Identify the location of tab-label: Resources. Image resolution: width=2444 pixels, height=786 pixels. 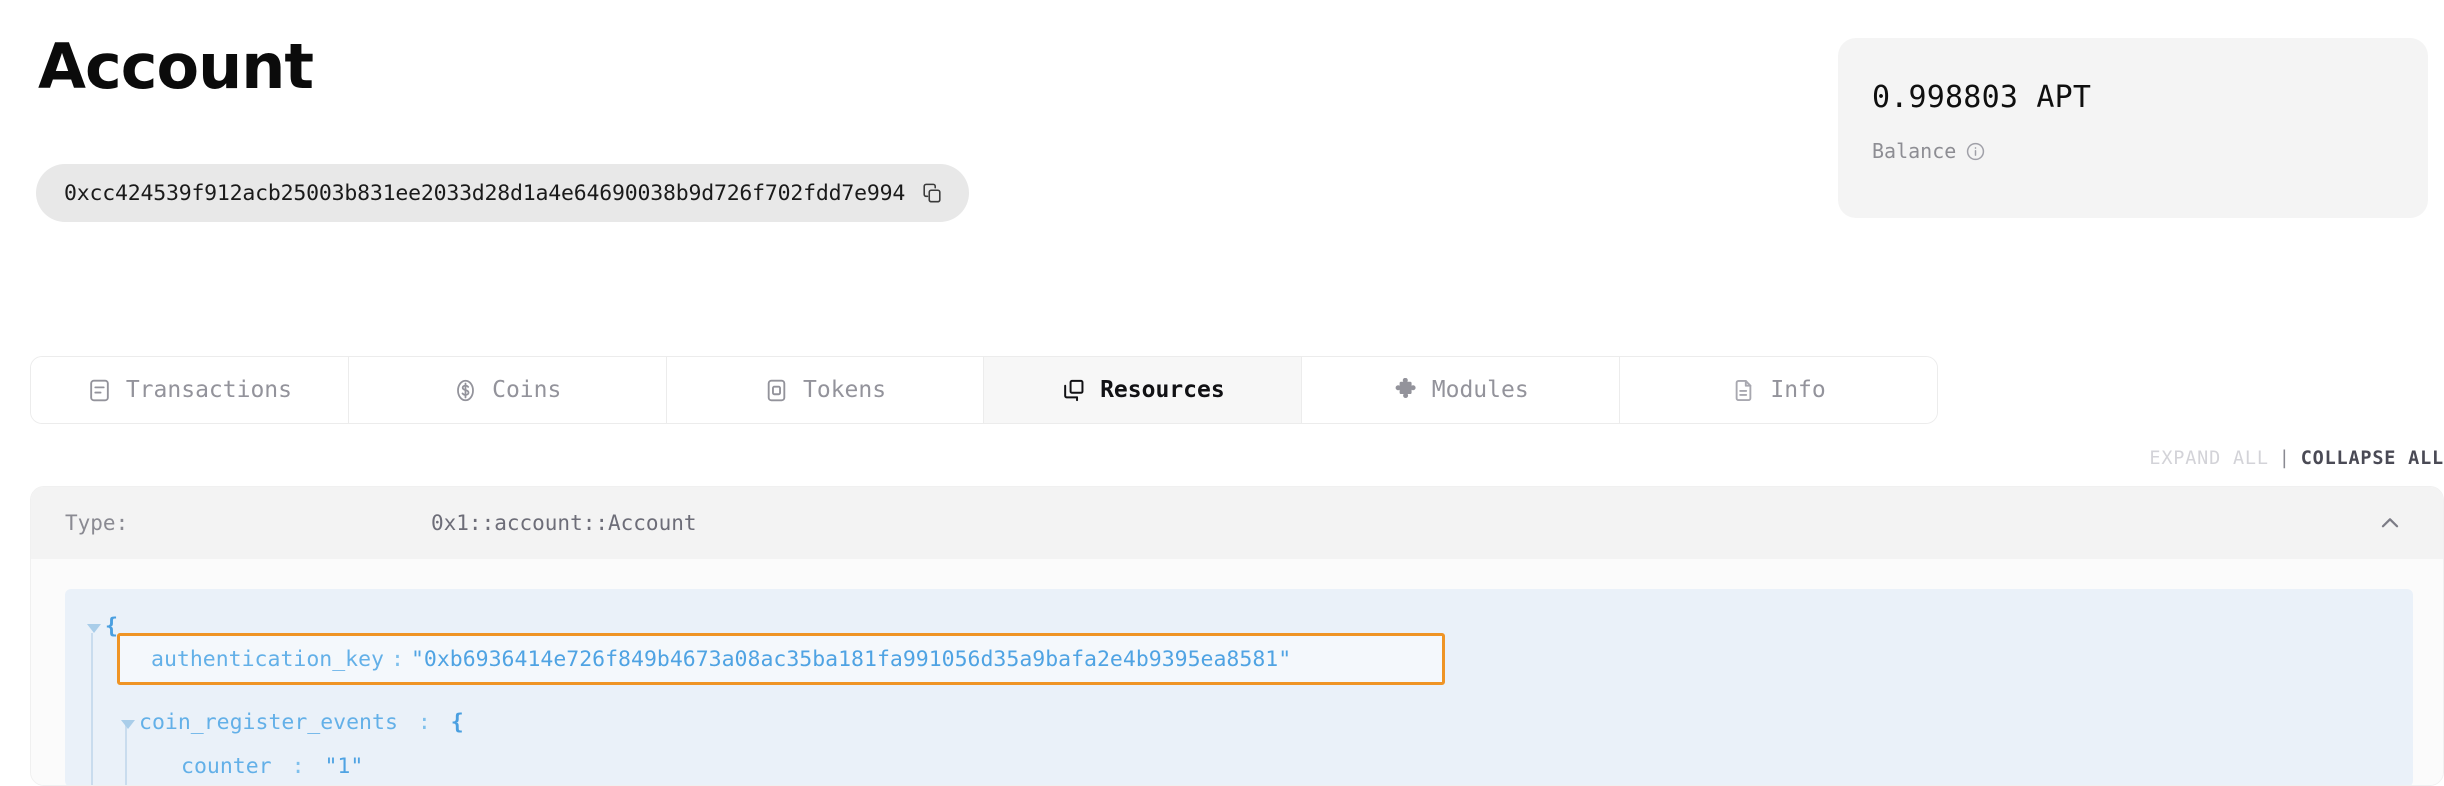
(1162, 390).